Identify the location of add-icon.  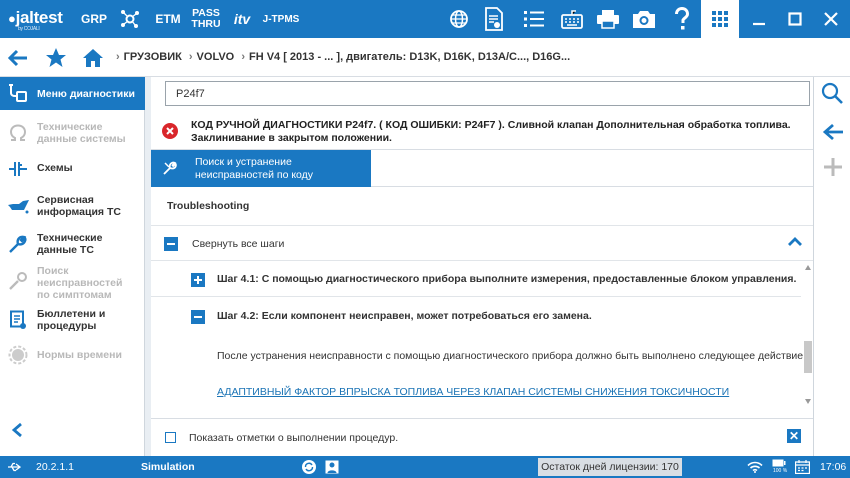
(833, 167).